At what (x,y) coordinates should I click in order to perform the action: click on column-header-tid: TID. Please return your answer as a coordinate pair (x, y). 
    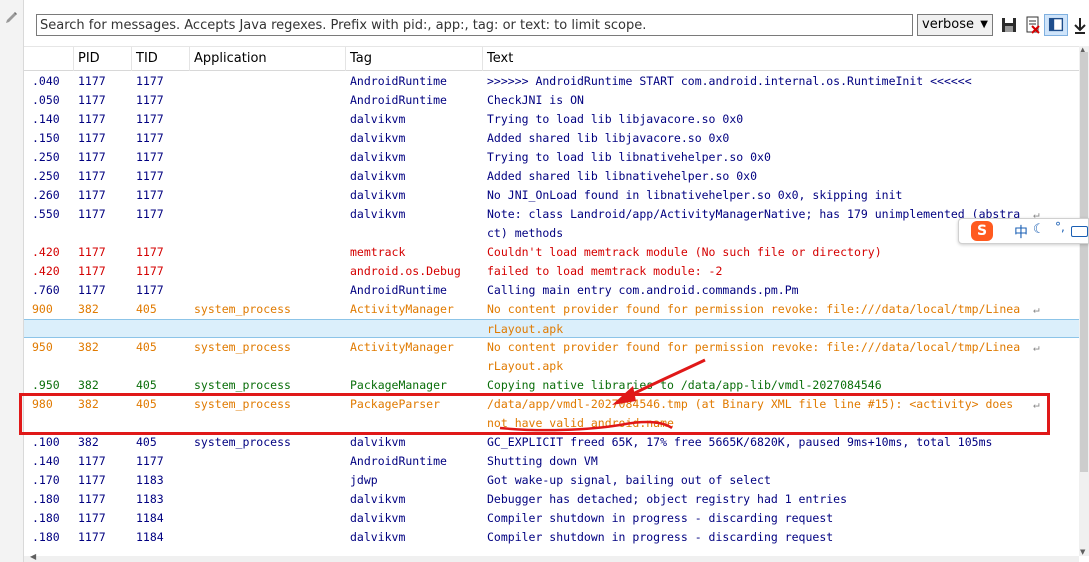
    Looking at the image, I should click on (161, 59).